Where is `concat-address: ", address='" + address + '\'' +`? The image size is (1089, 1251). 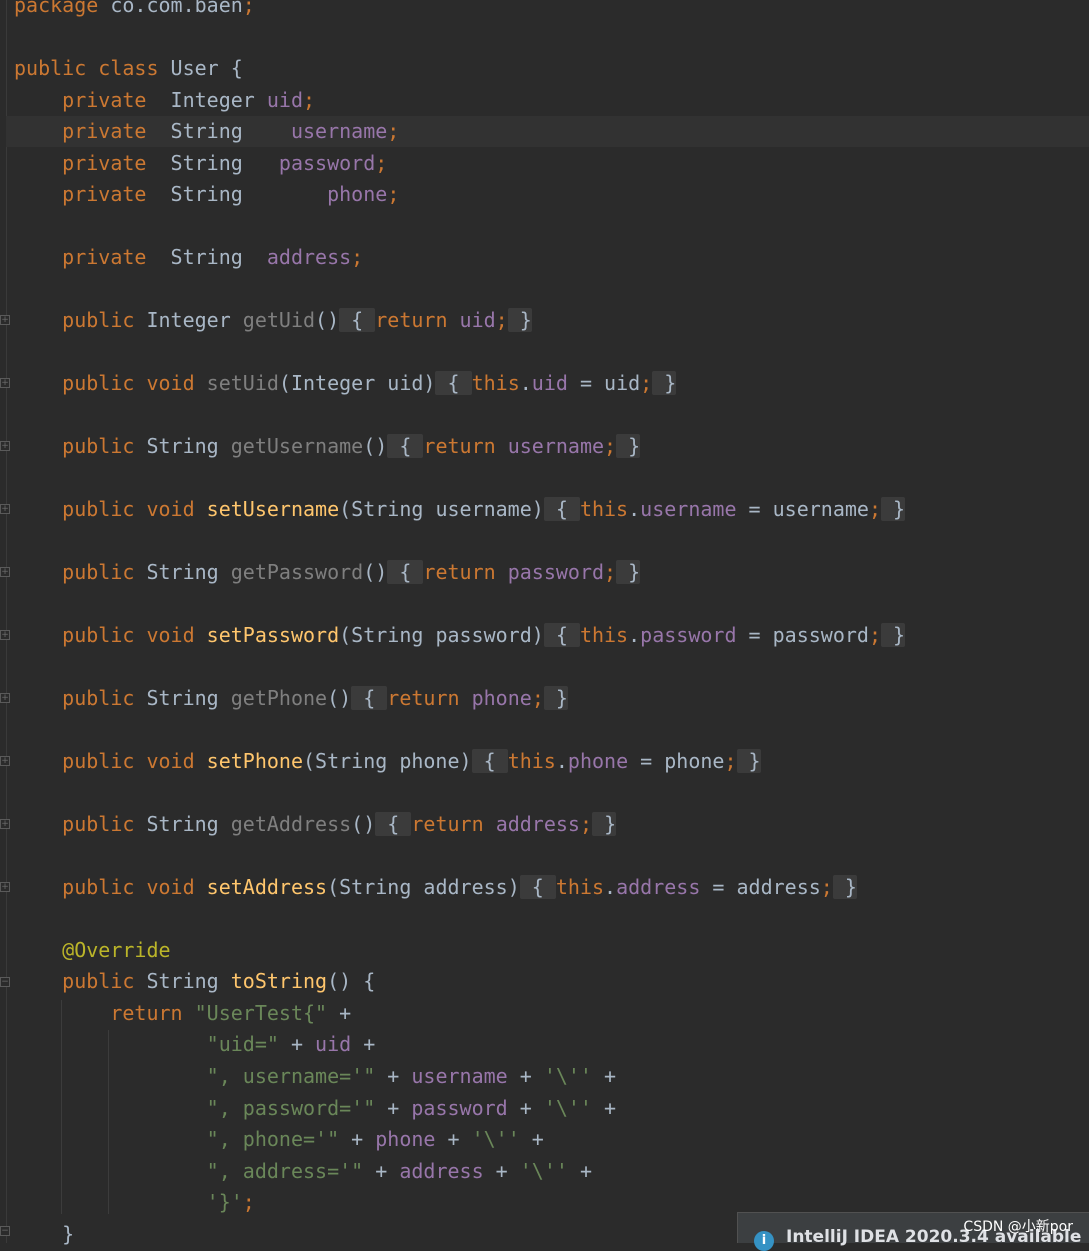 concat-address: ", address='" + address + '\'' + is located at coordinates (303, 1171).